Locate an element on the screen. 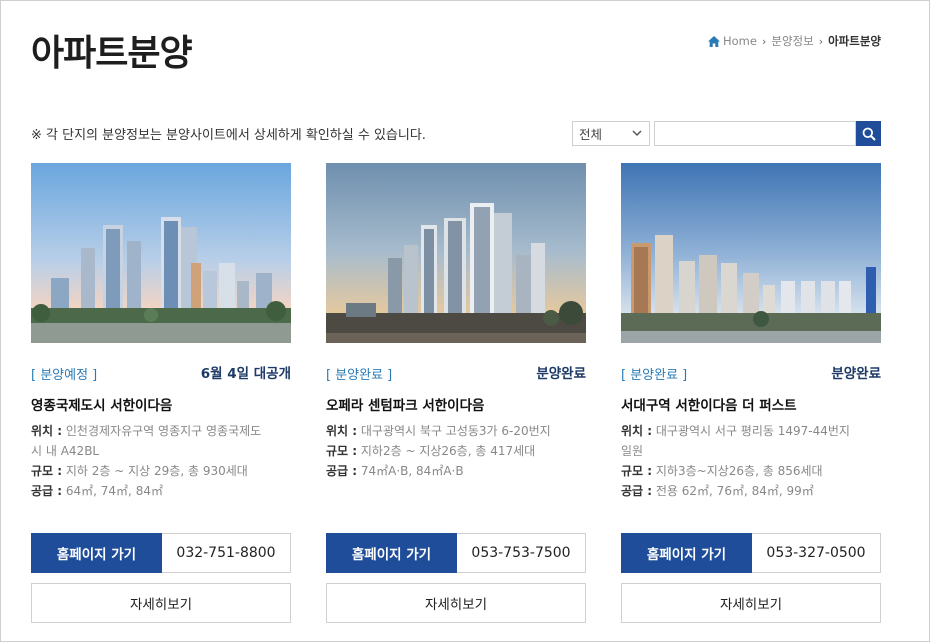  breadcrumb-home: Home is located at coordinates (740, 41).